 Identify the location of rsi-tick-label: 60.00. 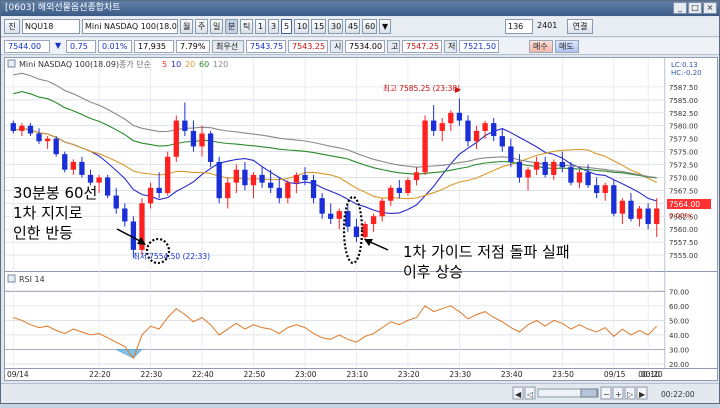
(679, 307).